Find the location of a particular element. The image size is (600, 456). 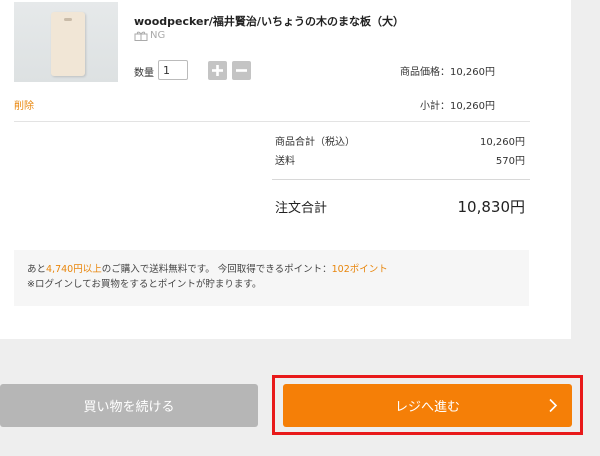

increase-quantity-button is located at coordinates (217, 70).